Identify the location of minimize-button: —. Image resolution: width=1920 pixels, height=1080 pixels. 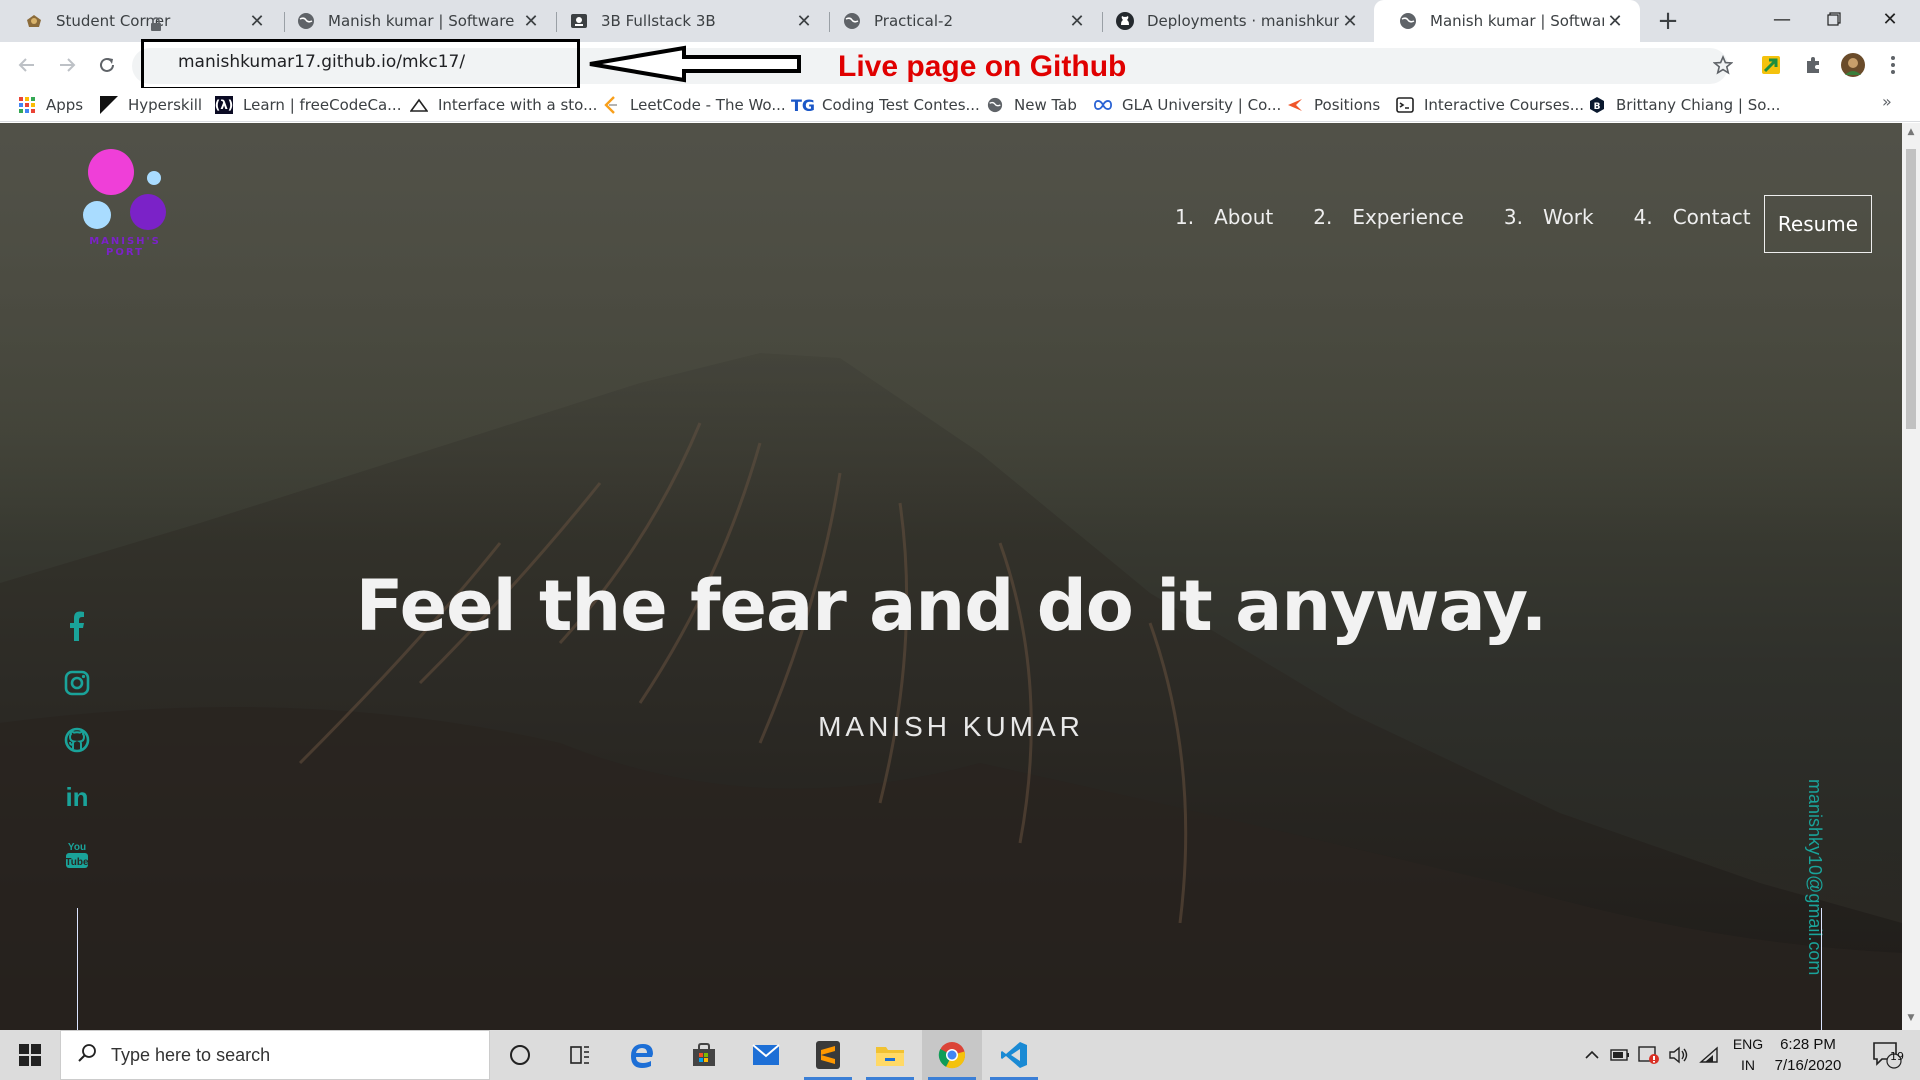
(1782, 19).